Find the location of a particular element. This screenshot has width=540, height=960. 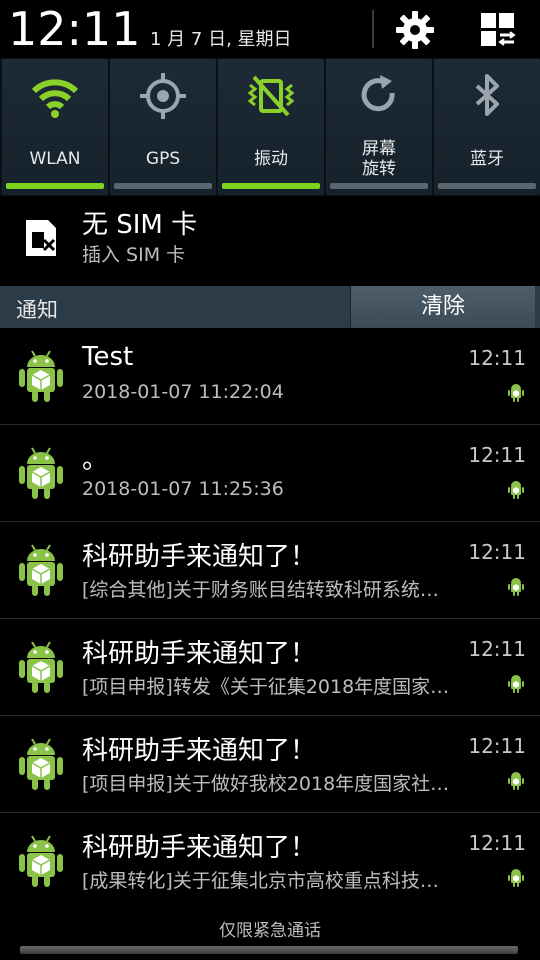

toggle-gps: GPS is located at coordinates (163, 127).